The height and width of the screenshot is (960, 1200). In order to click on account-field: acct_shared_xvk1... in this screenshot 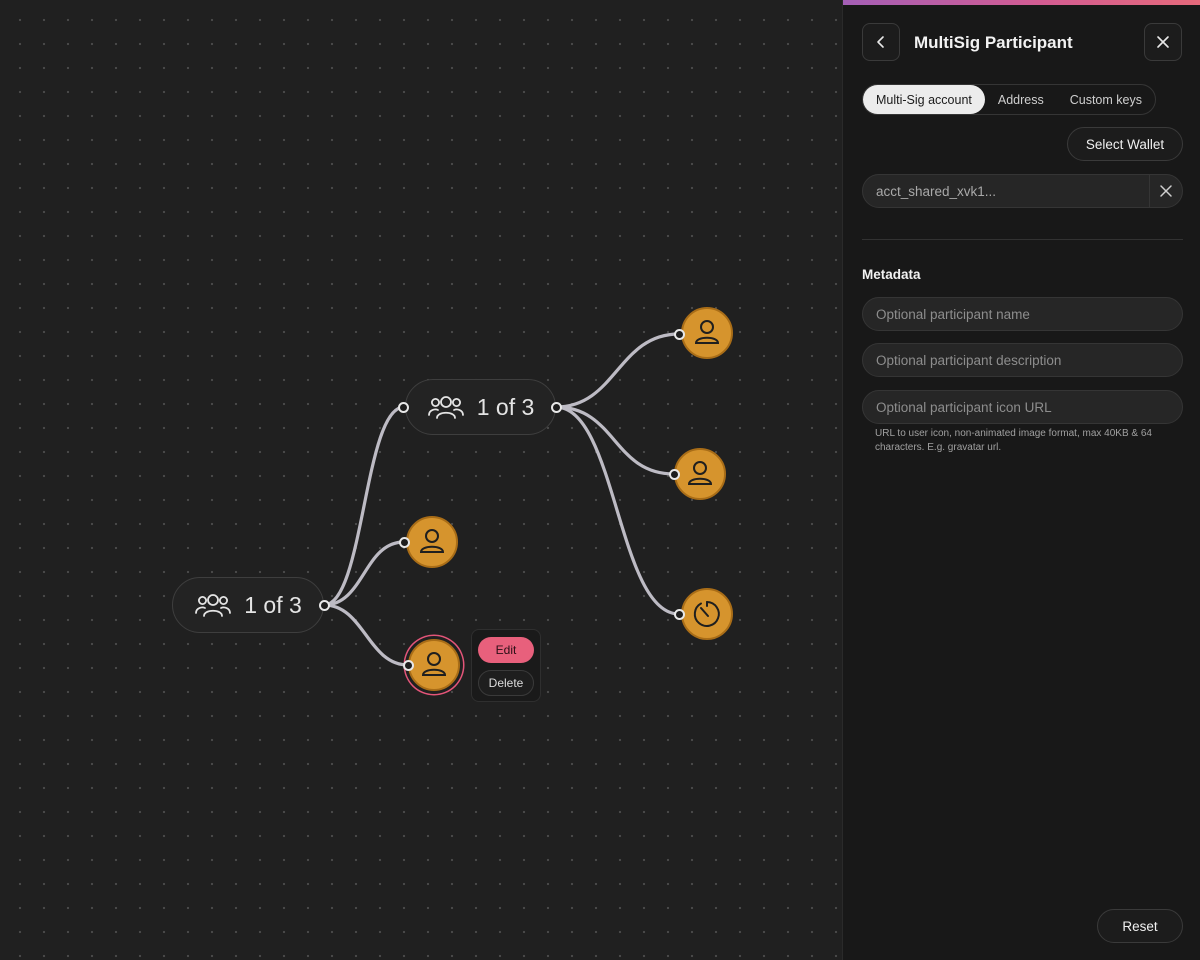, I will do `click(1022, 191)`.